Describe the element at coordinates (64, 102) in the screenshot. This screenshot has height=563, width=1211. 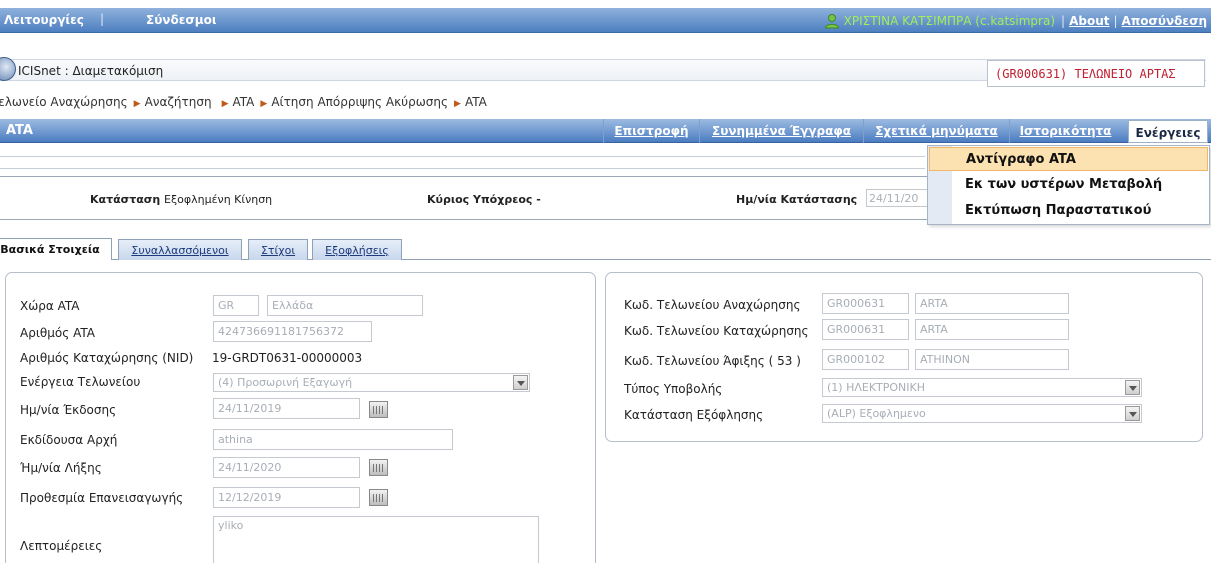
I see `breadcrumb-item: Τελωνείο Αναχώρησης` at that location.